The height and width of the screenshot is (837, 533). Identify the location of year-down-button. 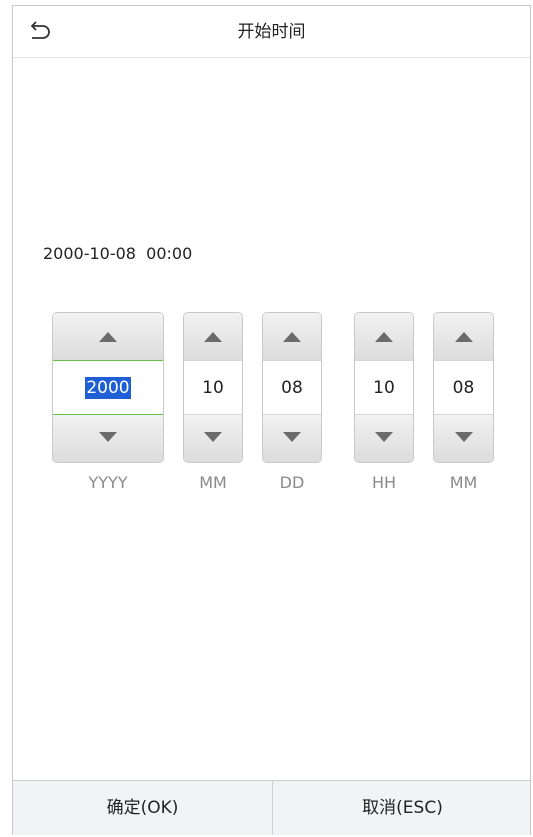
(108, 438).